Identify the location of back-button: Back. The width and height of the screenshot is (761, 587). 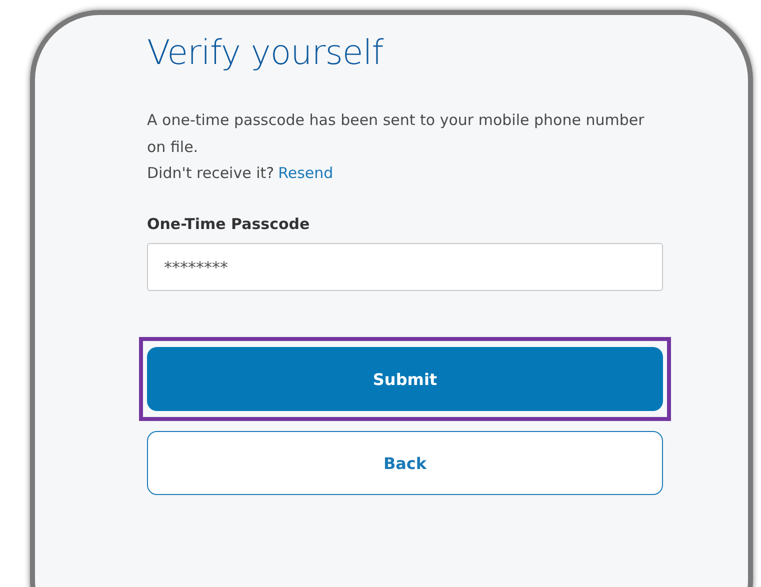
(405, 463).